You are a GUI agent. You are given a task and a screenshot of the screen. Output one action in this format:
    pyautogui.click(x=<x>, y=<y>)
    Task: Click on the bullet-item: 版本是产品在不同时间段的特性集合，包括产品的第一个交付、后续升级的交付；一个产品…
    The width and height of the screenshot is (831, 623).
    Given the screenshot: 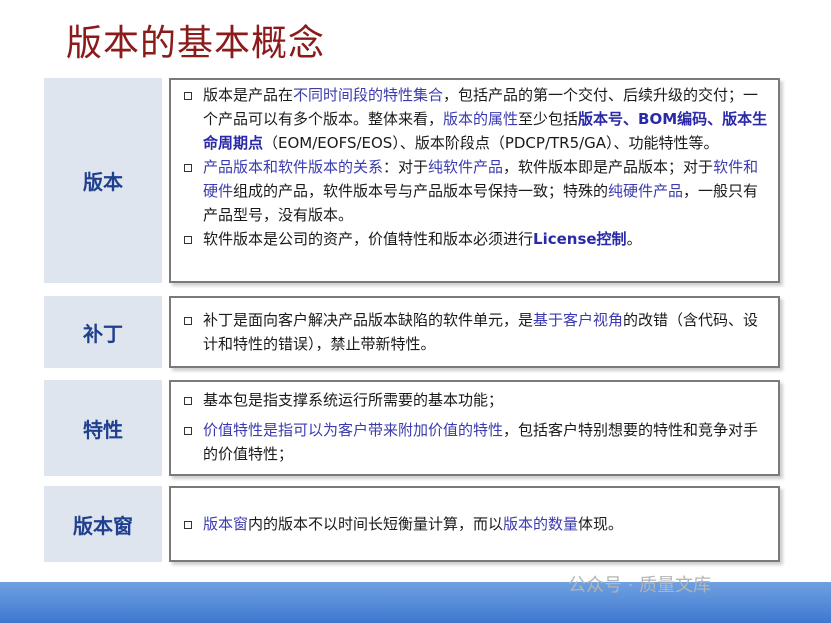 What is the action you would take?
    pyautogui.click(x=475, y=119)
    